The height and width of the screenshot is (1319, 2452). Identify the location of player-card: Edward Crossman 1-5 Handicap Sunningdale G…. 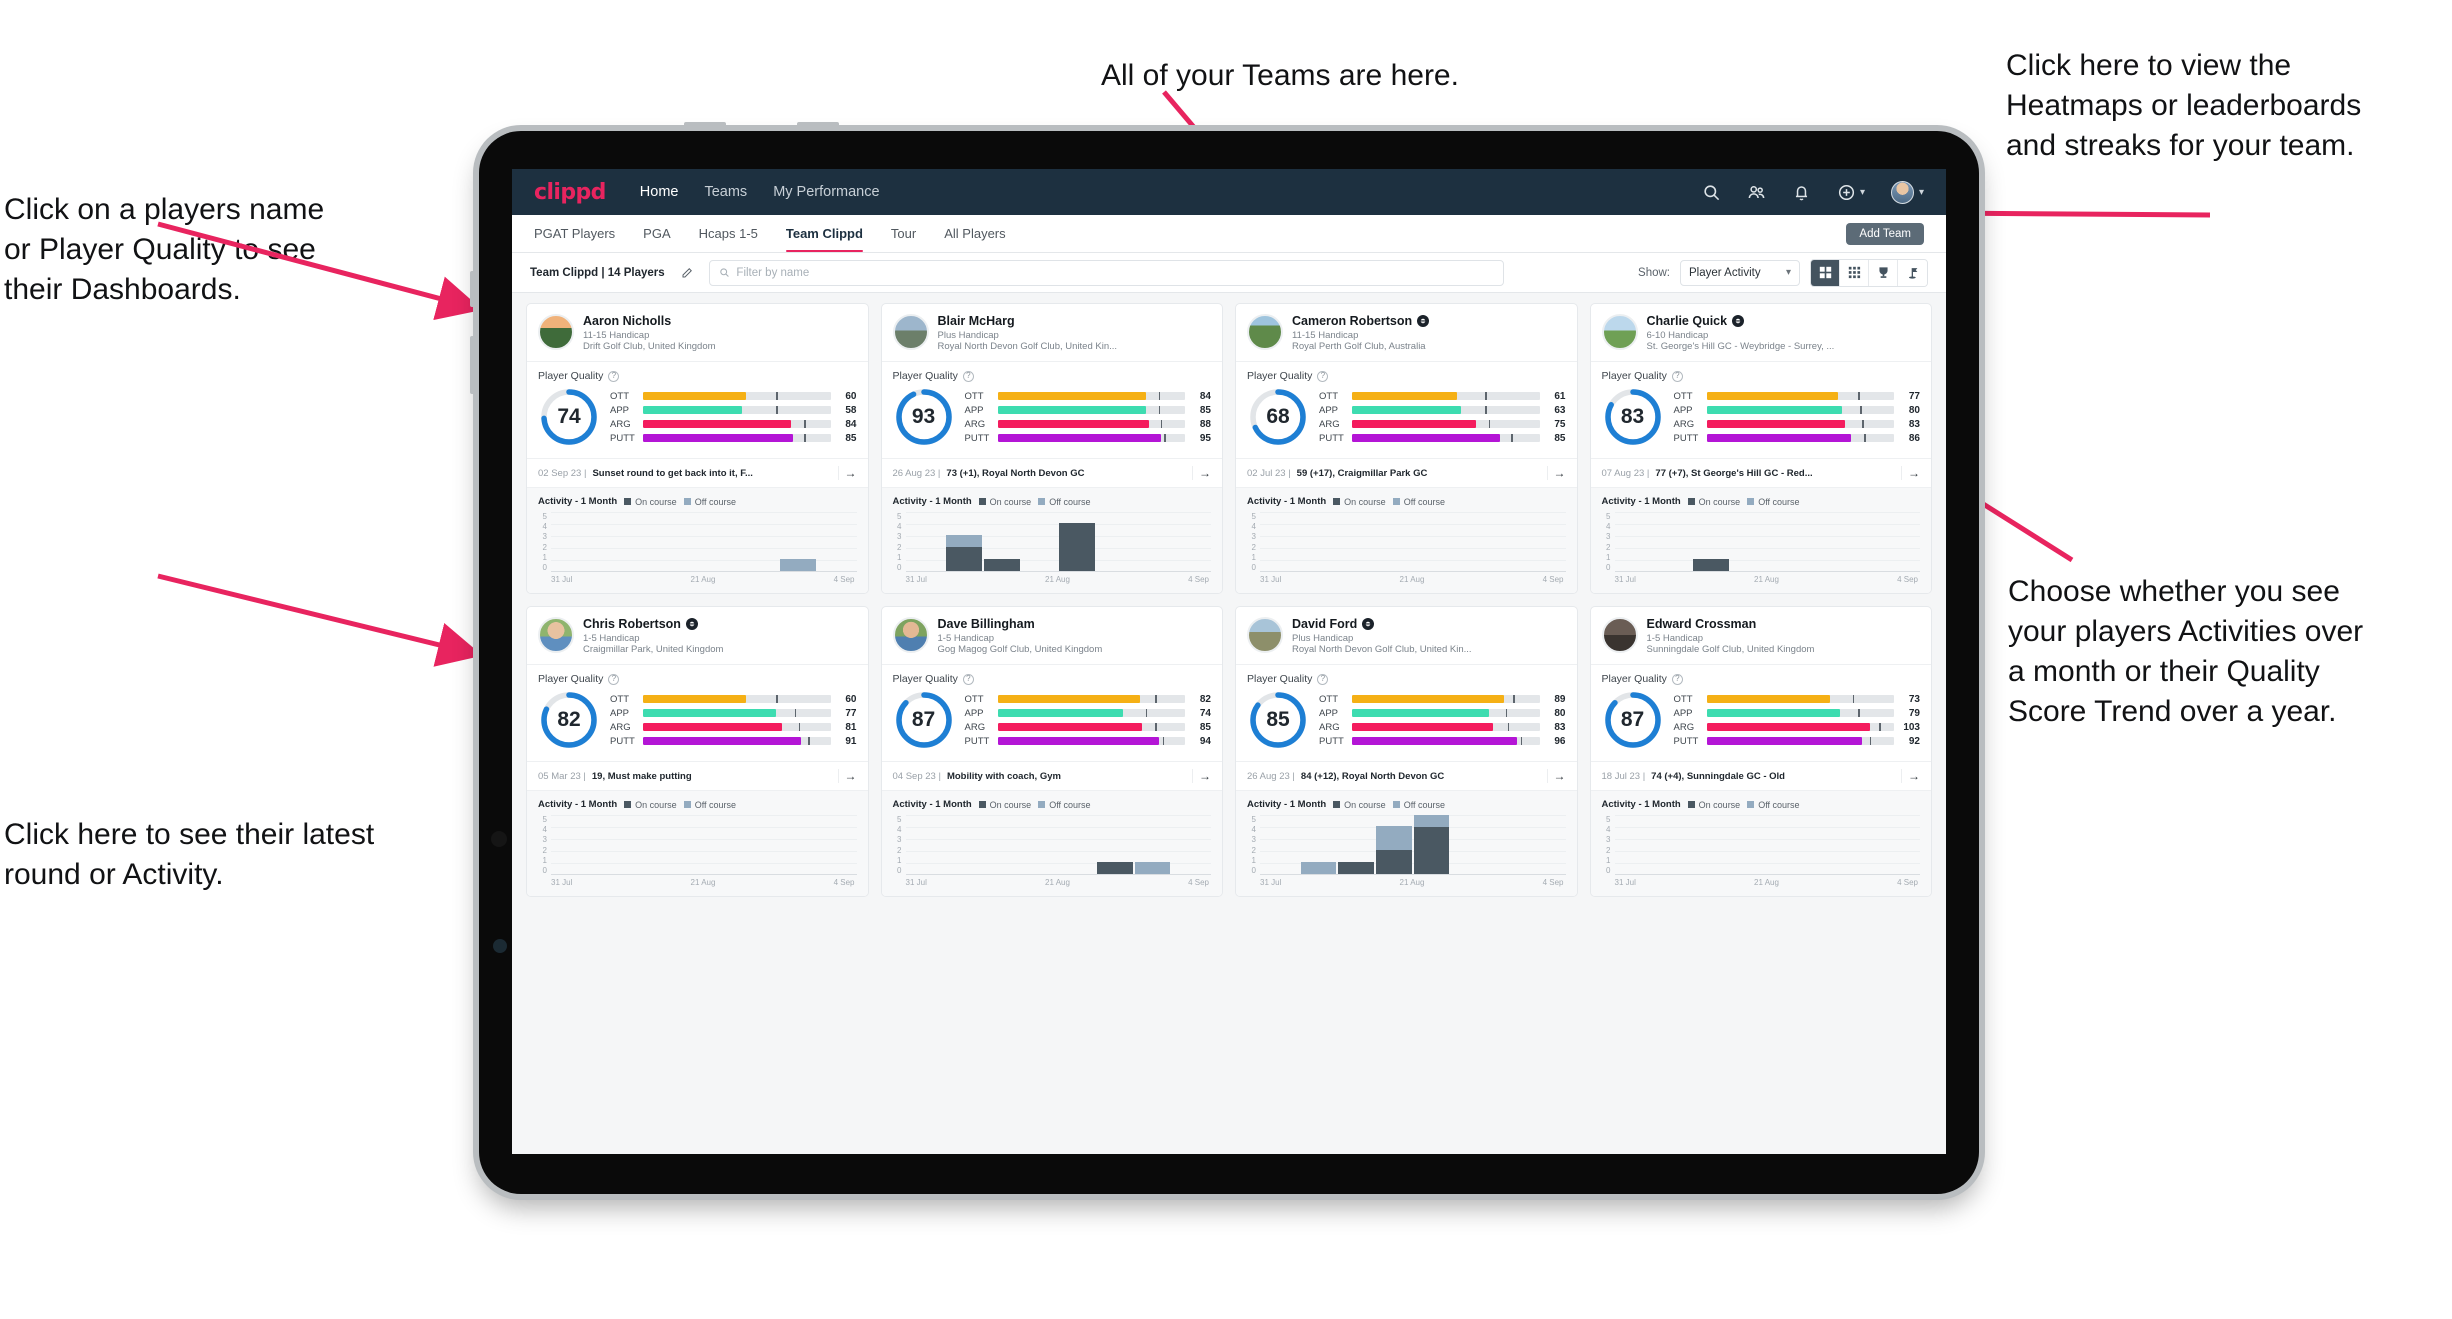
(1760, 751).